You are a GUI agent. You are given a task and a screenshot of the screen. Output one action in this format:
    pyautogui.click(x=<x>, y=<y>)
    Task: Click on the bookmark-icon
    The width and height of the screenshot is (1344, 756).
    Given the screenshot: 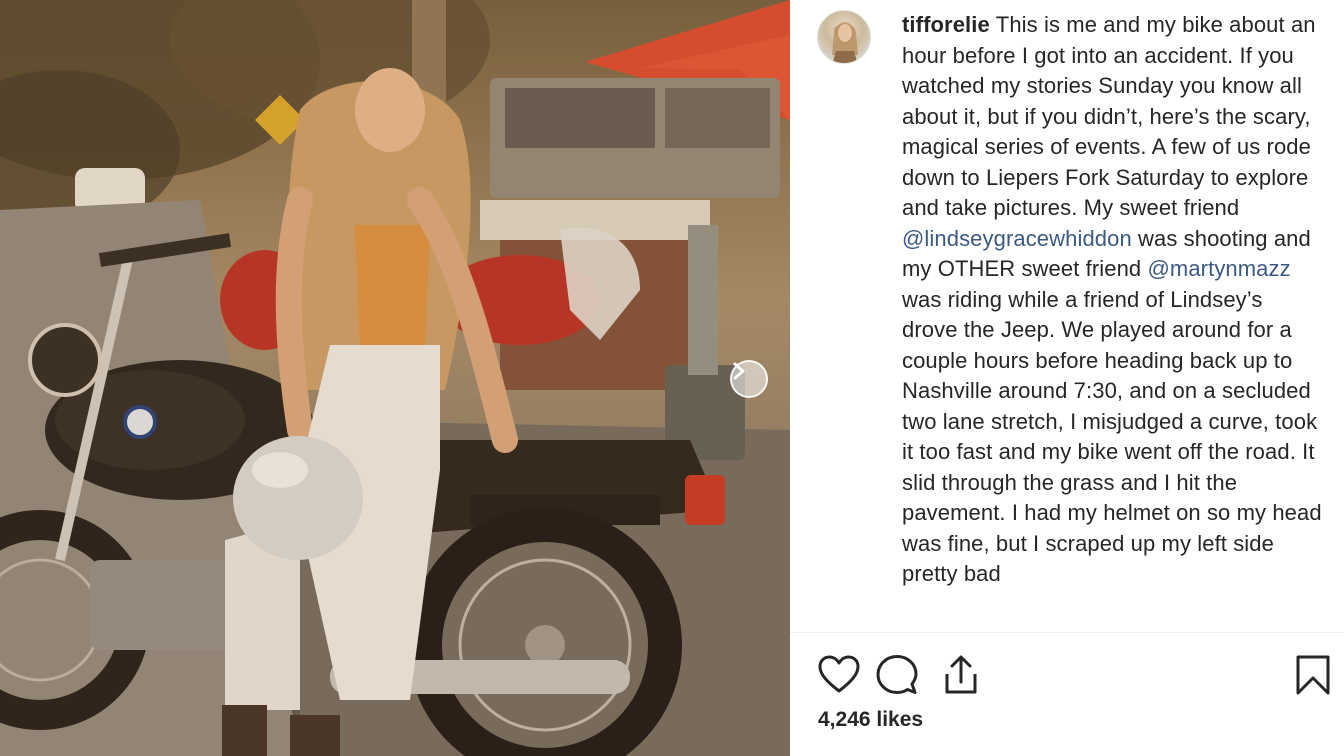 What is the action you would take?
    pyautogui.click(x=1313, y=675)
    